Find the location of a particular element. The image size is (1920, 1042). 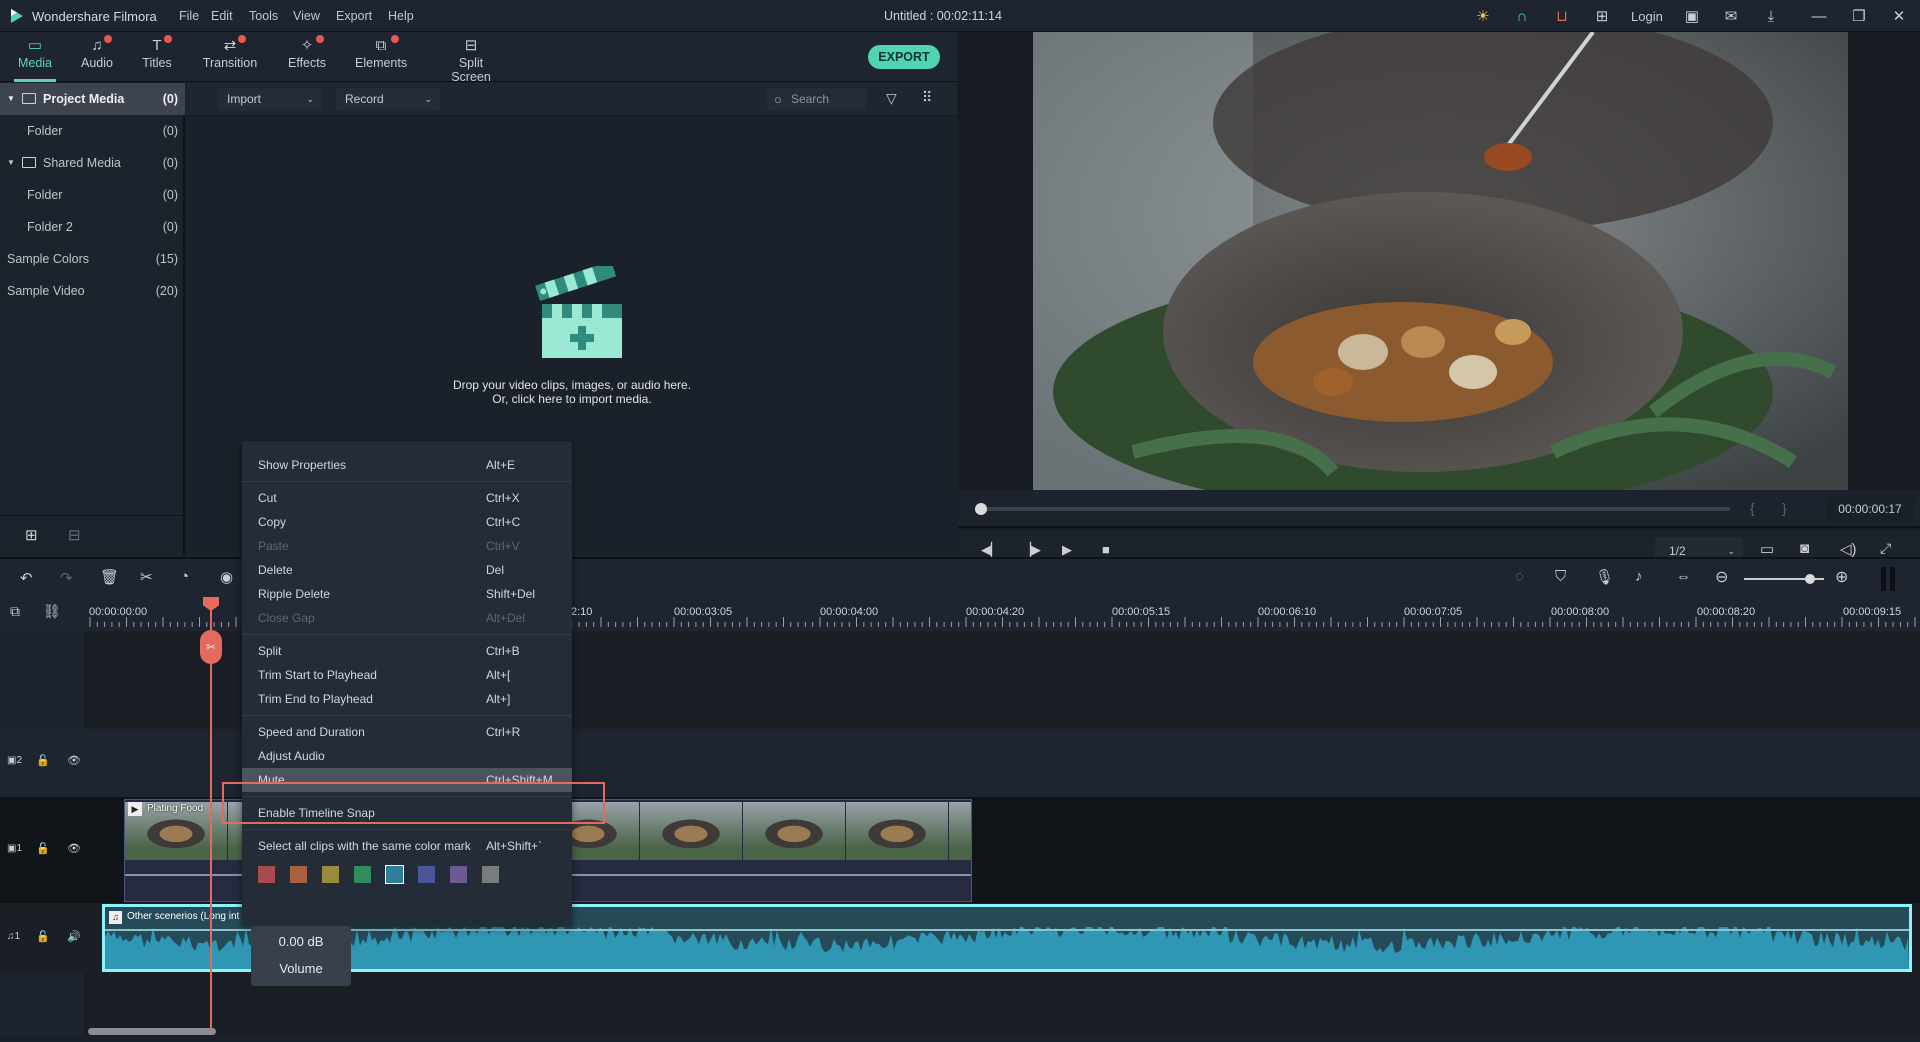

new-folder-icon: ⊞ is located at coordinates (31, 535).